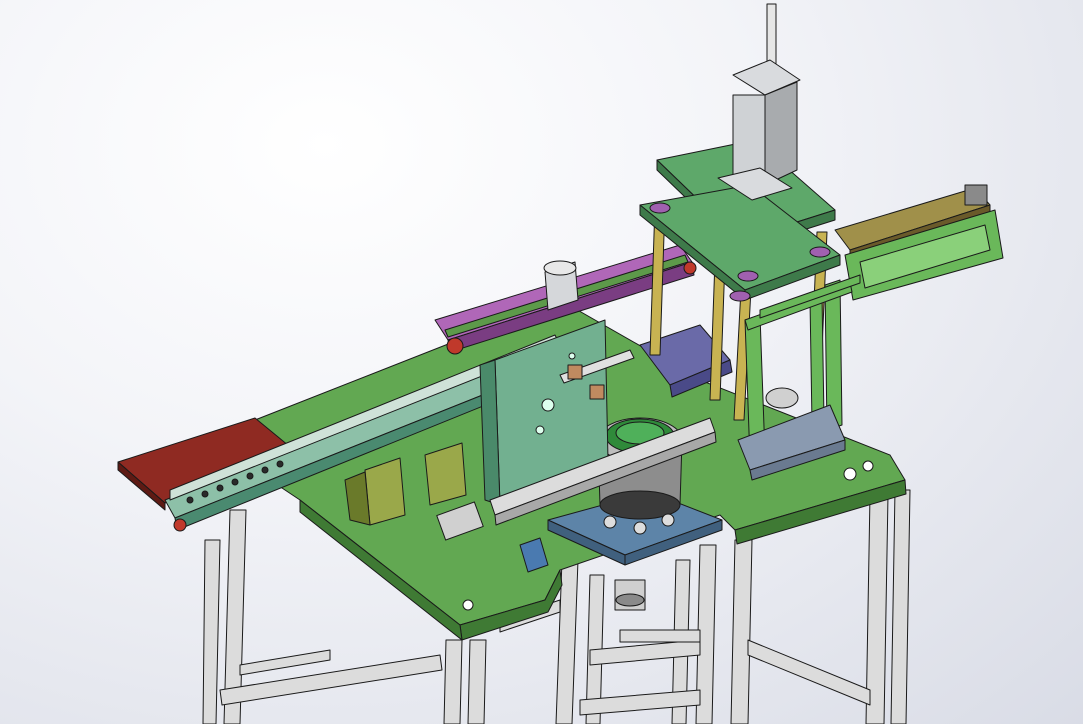 The width and height of the screenshot is (1083, 724). What do you see at coordinates (180, 525) in the screenshot?
I see `conveyor-end-roller` at bounding box center [180, 525].